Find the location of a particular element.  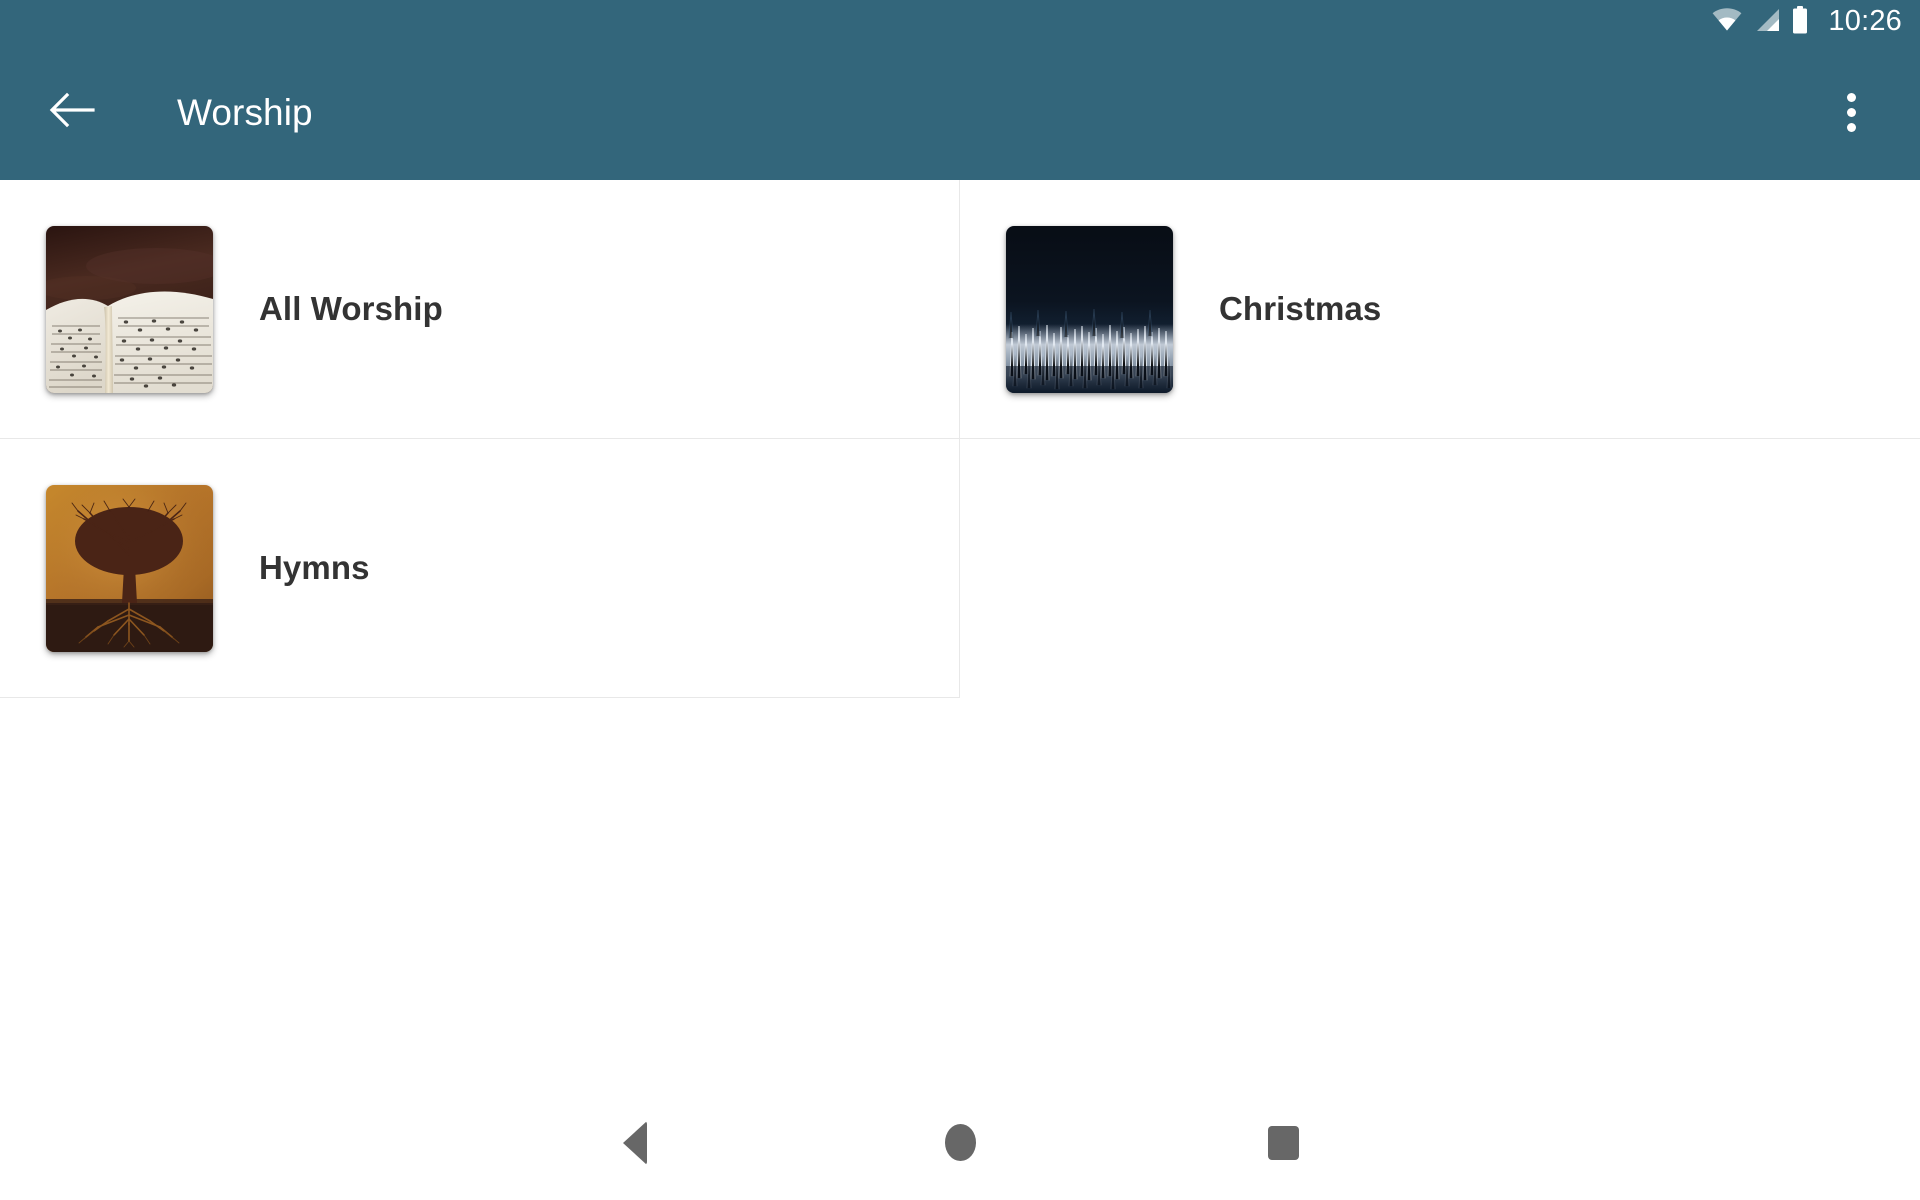

nav-back-button is located at coordinates (635, 1143).